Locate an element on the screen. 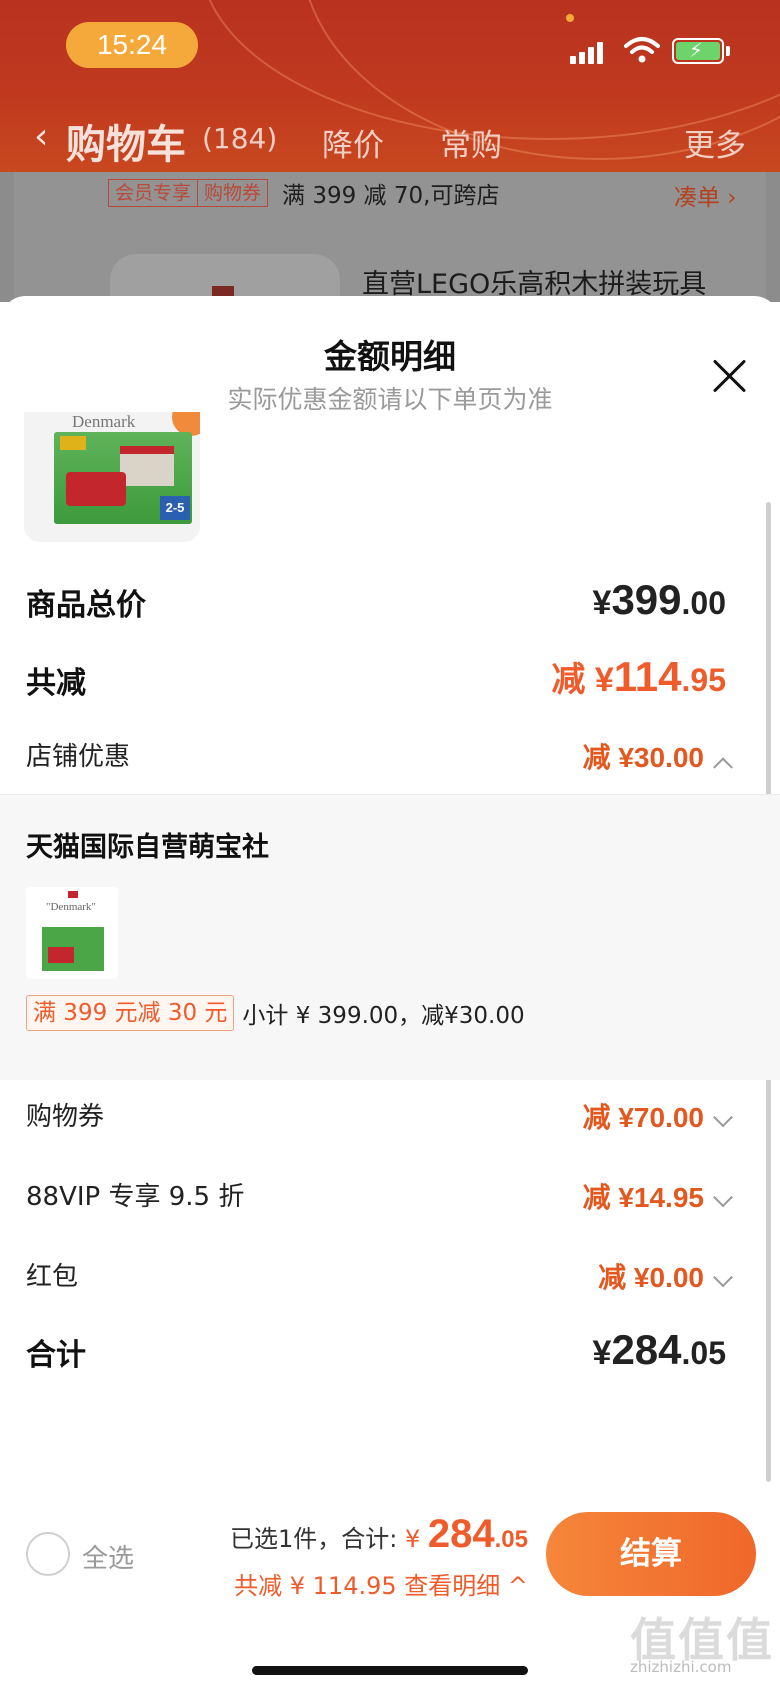 This screenshot has height=1688, width=780. grand-total-label: 合计 is located at coordinates (56, 1355).